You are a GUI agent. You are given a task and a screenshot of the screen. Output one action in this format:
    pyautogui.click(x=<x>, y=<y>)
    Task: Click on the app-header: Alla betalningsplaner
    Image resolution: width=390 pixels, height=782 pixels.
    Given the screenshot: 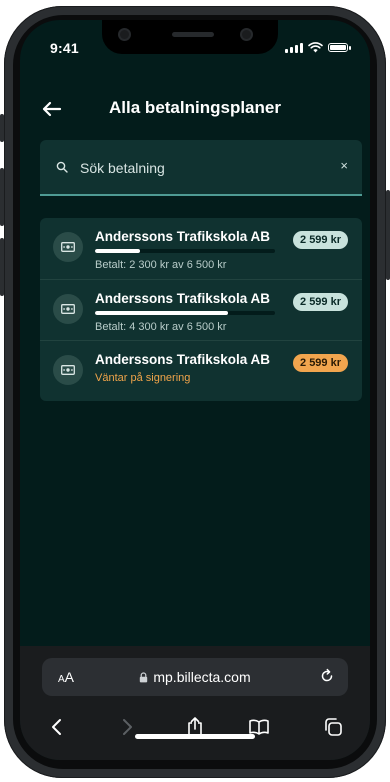 What is the action you would take?
    pyautogui.click(x=195, y=109)
    